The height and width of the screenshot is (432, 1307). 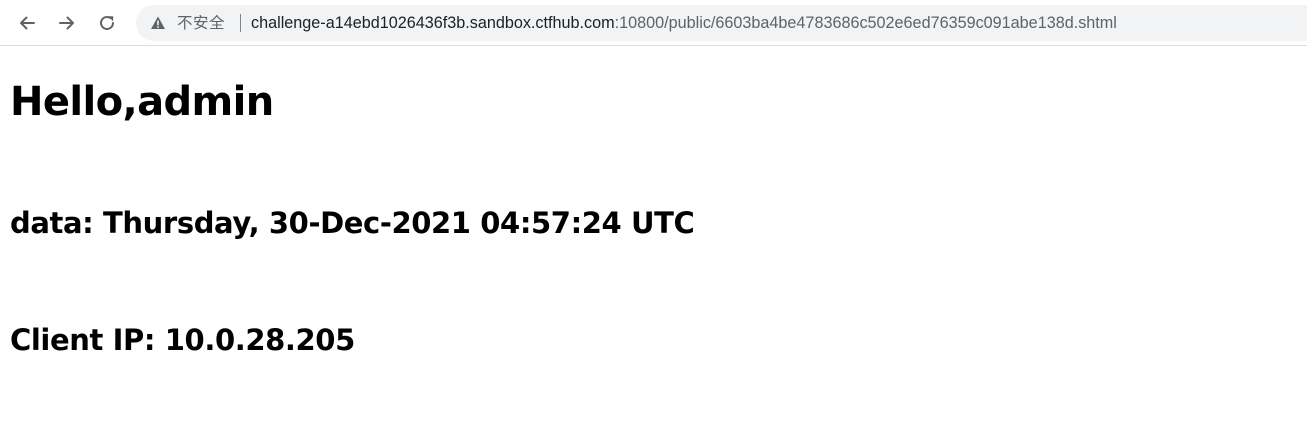 I want to click on date-heading: data: Thursday, 30-Dec-2021 04:57:24 UTC, so click(x=352, y=223).